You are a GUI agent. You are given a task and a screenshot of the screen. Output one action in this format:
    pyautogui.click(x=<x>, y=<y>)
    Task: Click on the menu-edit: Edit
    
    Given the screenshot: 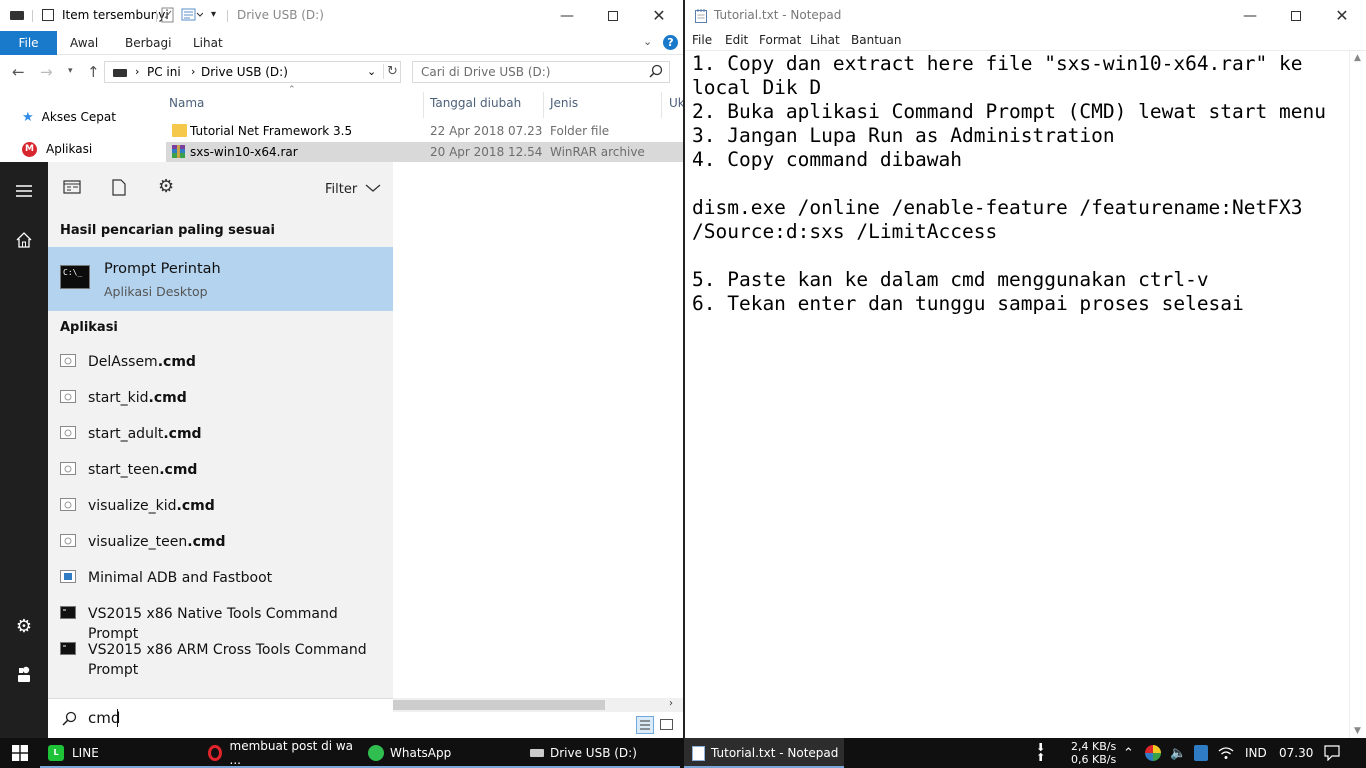 What is the action you would take?
    pyautogui.click(x=736, y=40)
    